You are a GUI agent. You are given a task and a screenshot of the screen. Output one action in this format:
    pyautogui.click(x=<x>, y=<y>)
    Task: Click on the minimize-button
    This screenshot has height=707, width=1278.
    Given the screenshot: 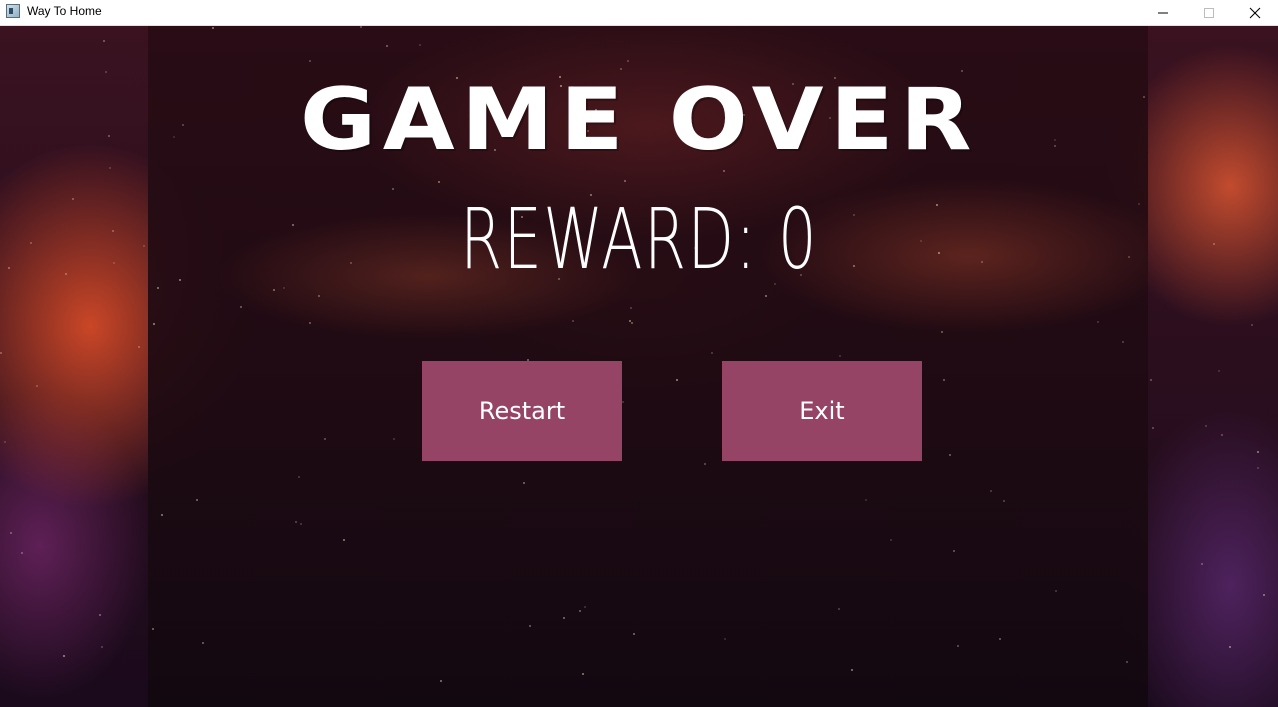 What is the action you would take?
    pyautogui.click(x=1163, y=12)
    